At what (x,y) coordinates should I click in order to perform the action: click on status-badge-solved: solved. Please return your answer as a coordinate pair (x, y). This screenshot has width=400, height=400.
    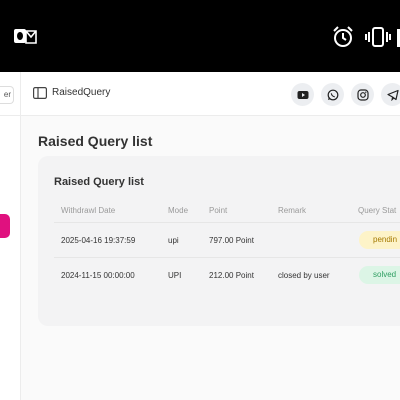
    Looking at the image, I should click on (379, 275).